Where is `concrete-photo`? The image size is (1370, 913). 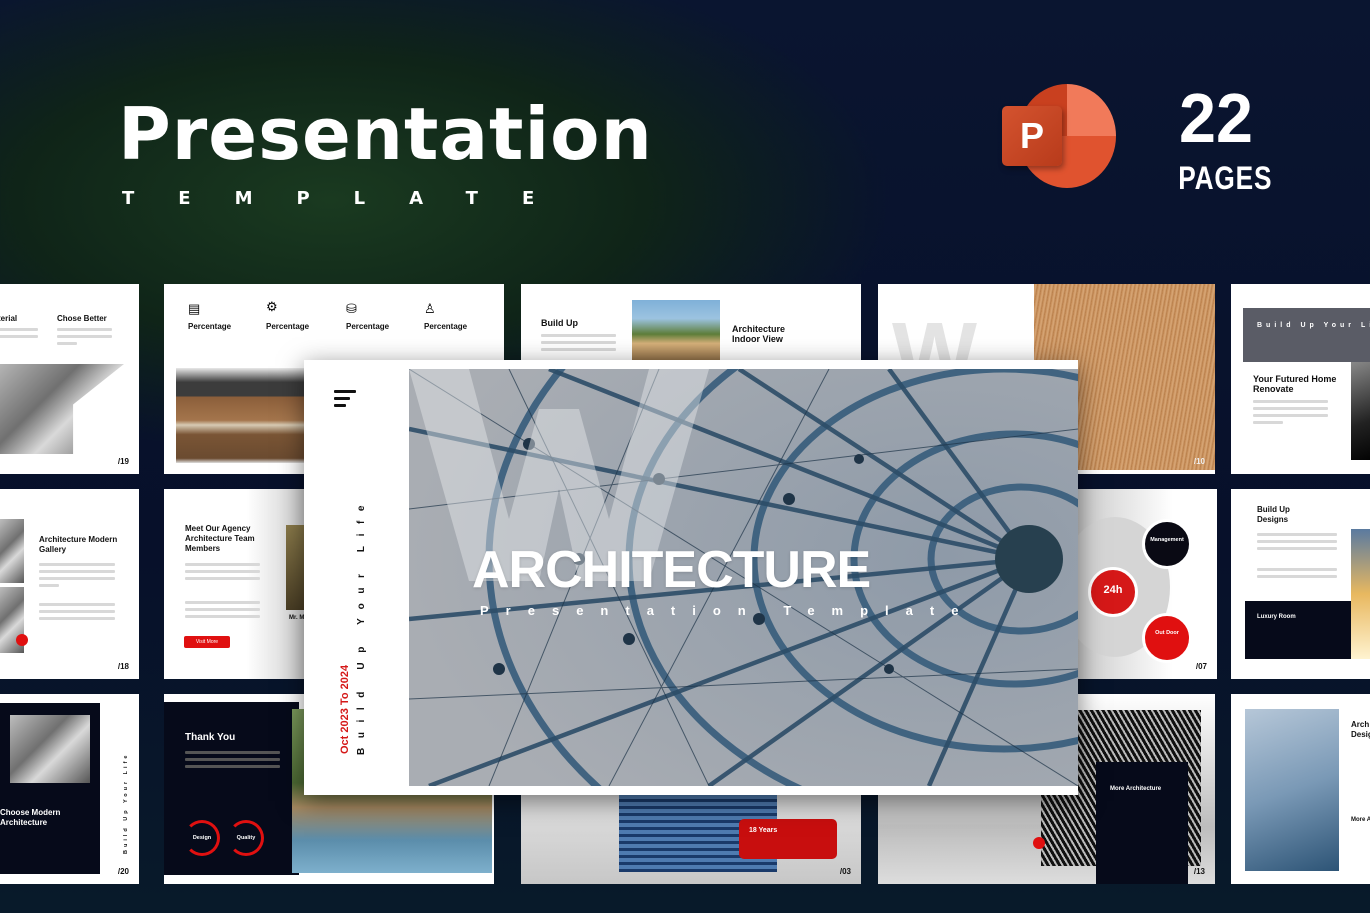 concrete-photo is located at coordinates (62, 409).